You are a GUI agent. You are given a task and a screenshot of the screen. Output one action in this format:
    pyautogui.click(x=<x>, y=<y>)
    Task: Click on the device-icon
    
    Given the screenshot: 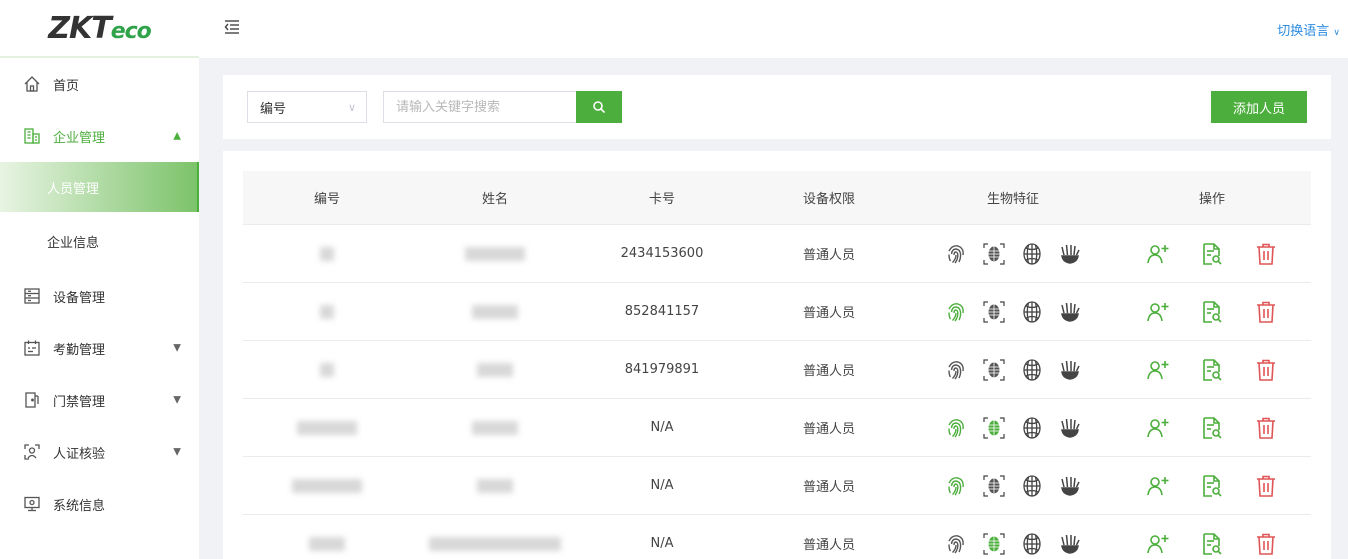 What is the action you would take?
    pyautogui.click(x=32, y=296)
    